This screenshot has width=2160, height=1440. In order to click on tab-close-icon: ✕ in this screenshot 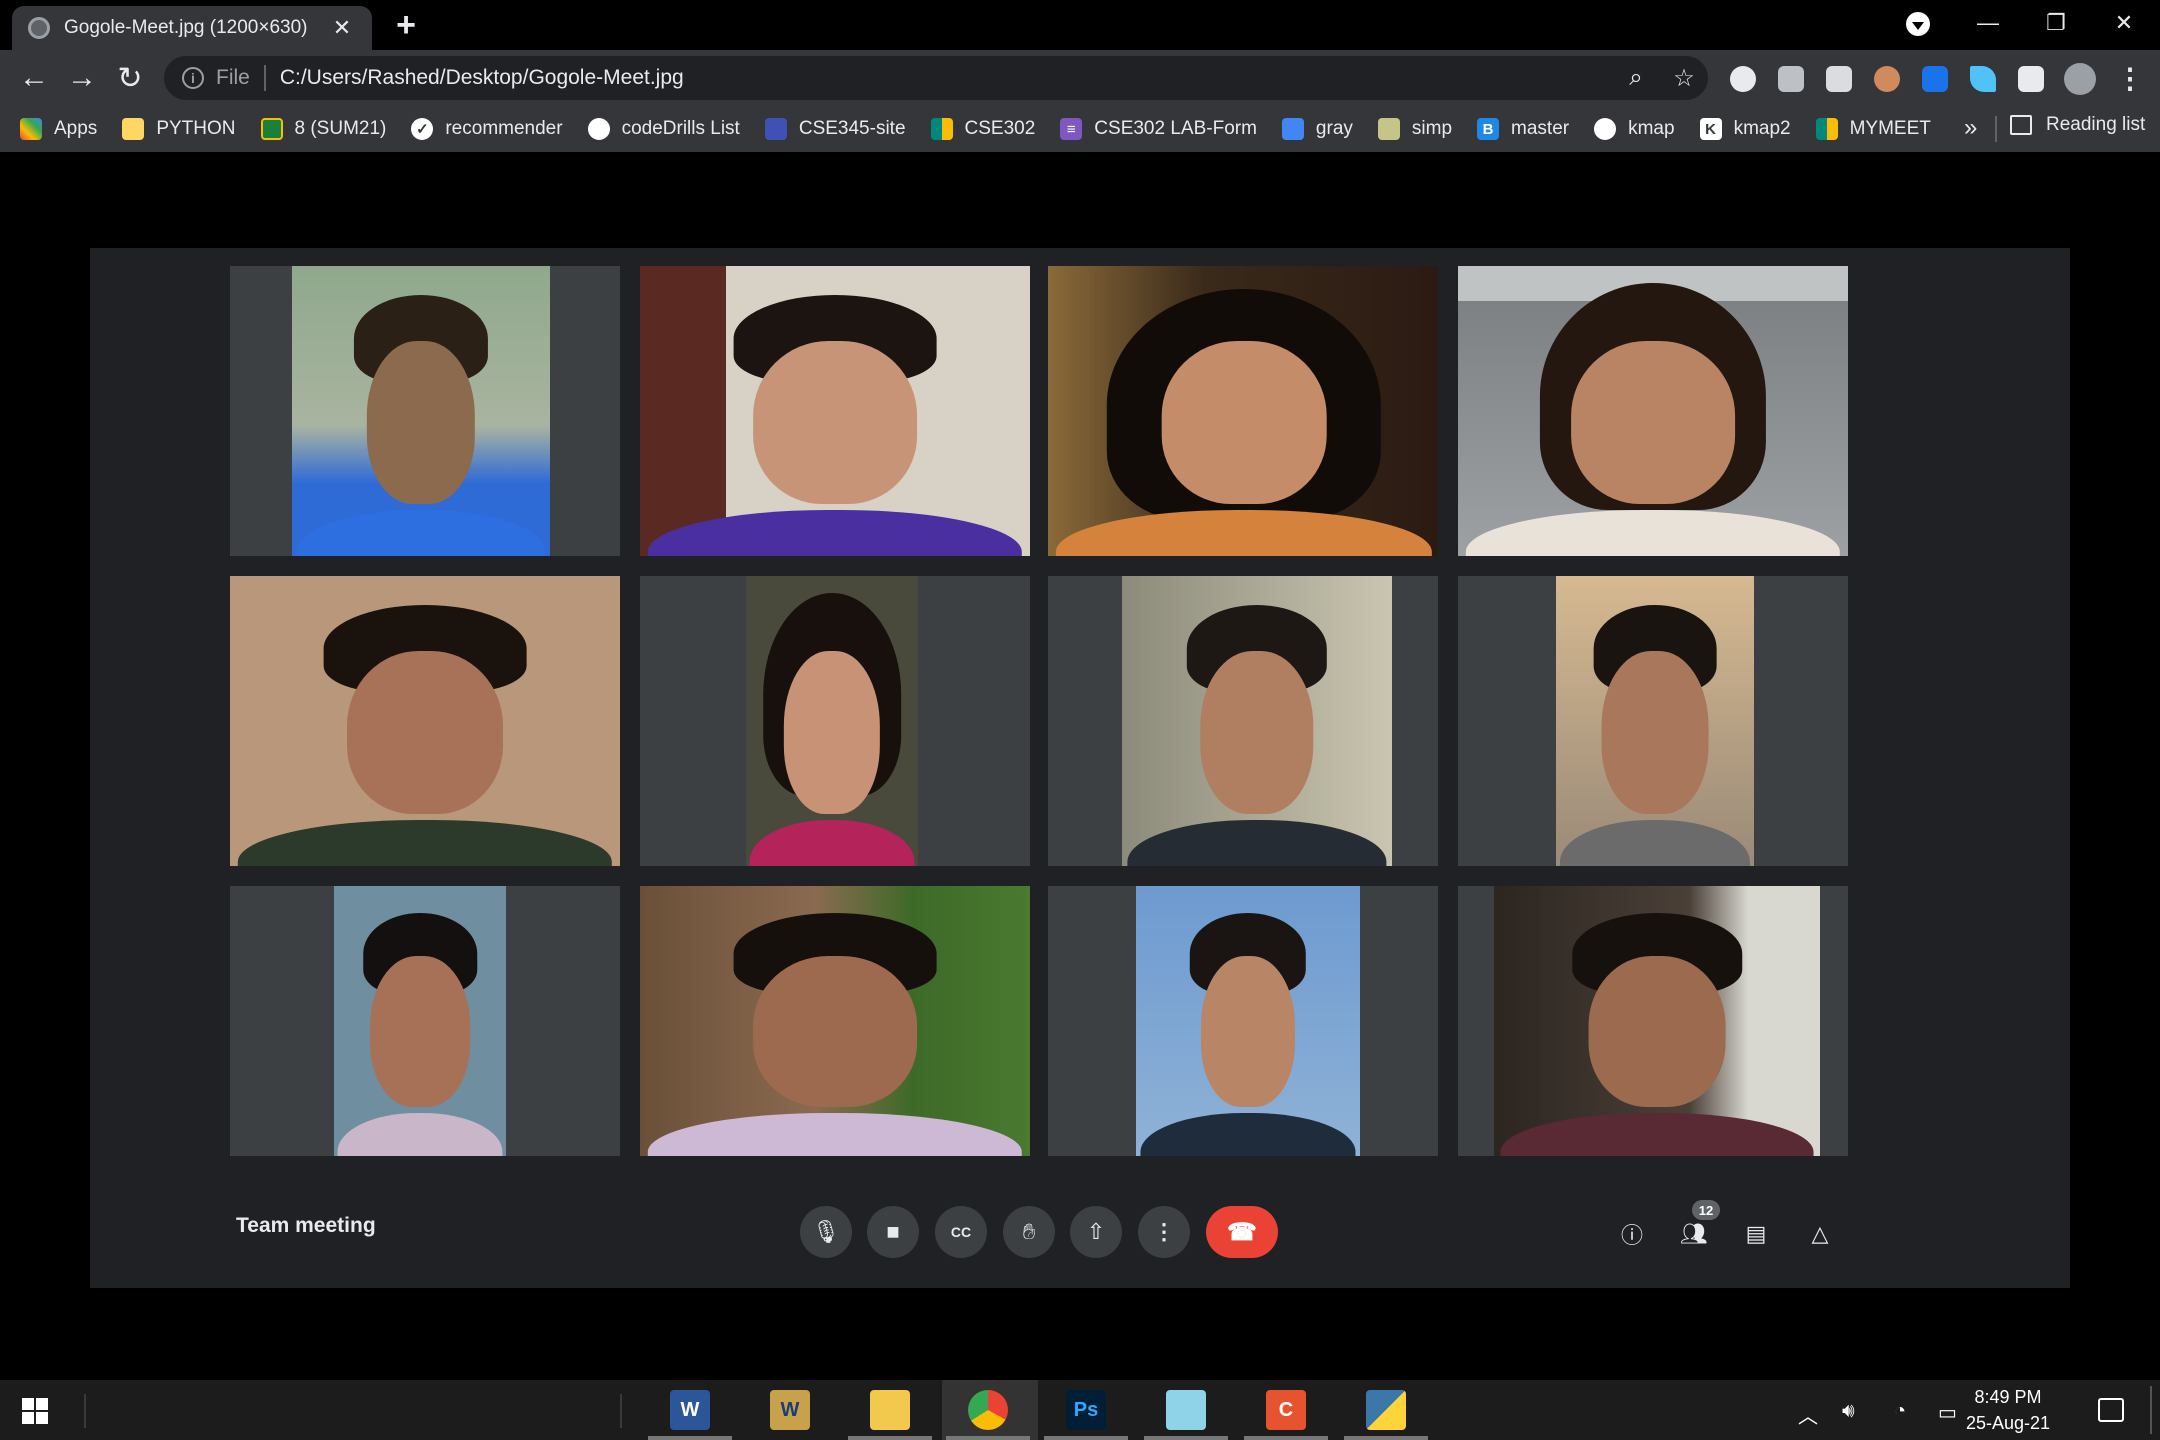, I will do `click(342, 28)`.